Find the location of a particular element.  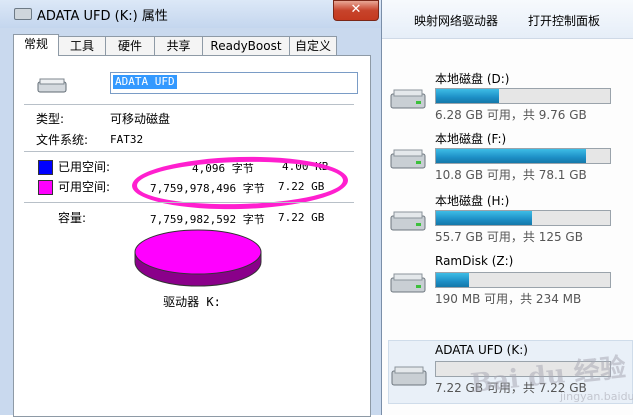

drive-name: 本地磁盘 (H:) is located at coordinates (472, 201).